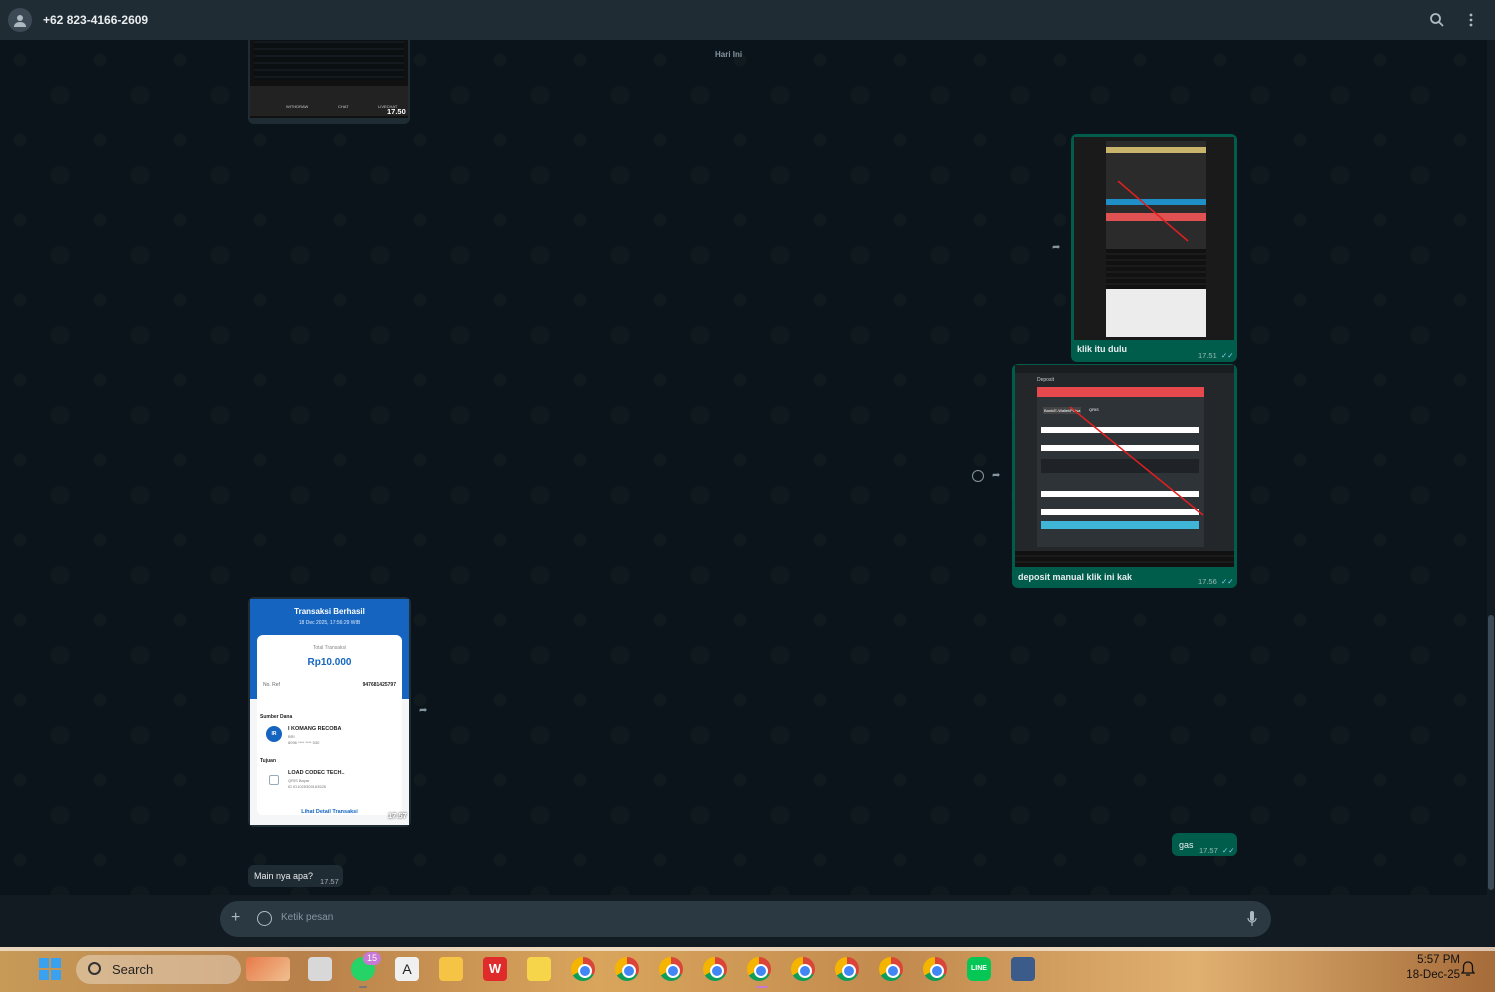 The height and width of the screenshot is (992, 1495). What do you see at coordinates (274, 780) in the screenshot?
I see `store-icon` at bounding box center [274, 780].